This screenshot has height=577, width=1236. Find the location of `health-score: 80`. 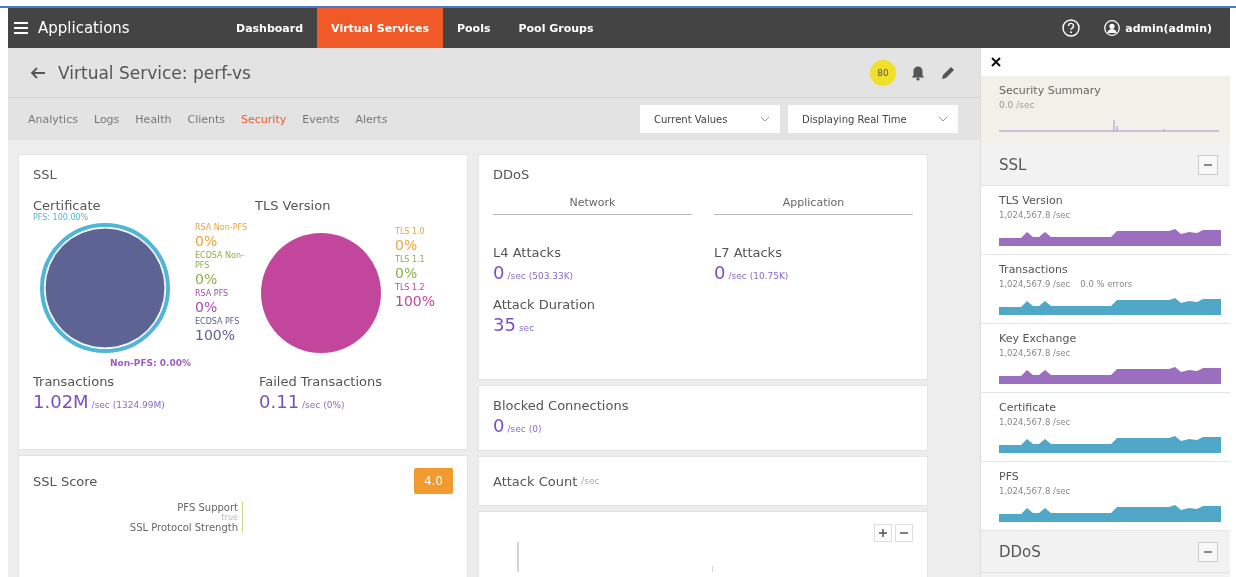

health-score: 80 is located at coordinates (883, 72).